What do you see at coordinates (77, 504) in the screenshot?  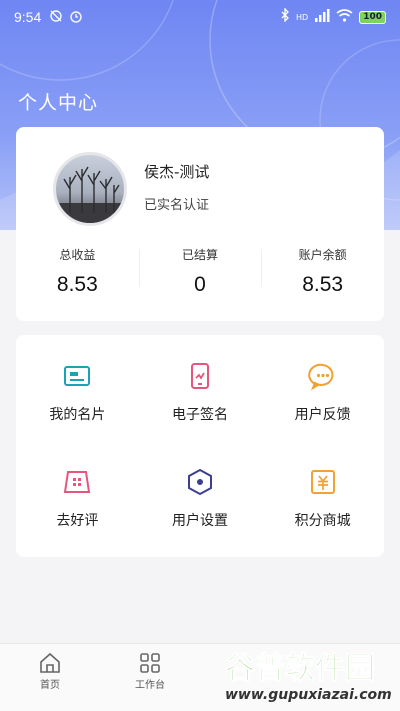 I see `menu-item-rate: 去好评` at bounding box center [77, 504].